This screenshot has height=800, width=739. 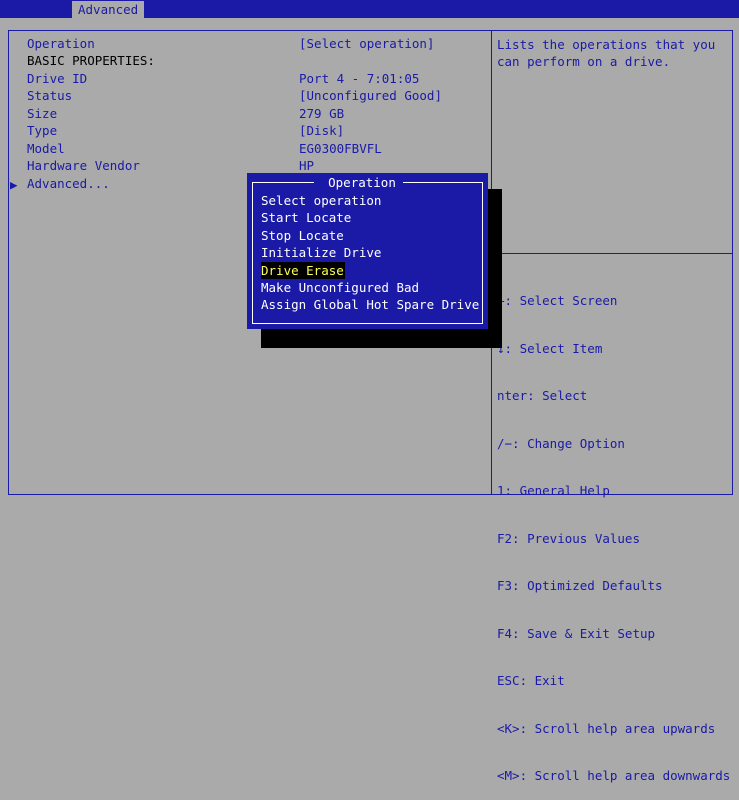 I want to click on tab-advanced: Advanced, so click(x=108, y=9).